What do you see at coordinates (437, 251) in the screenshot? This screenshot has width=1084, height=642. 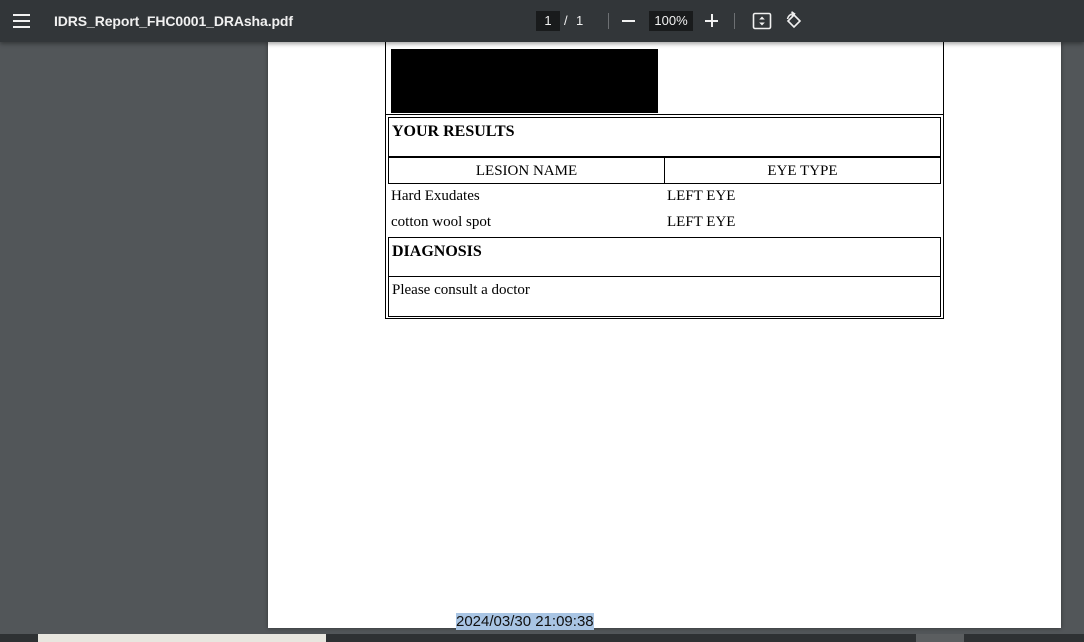 I see `diagnosis-heading-text: DIAGNOSIS` at bounding box center [437, 251].